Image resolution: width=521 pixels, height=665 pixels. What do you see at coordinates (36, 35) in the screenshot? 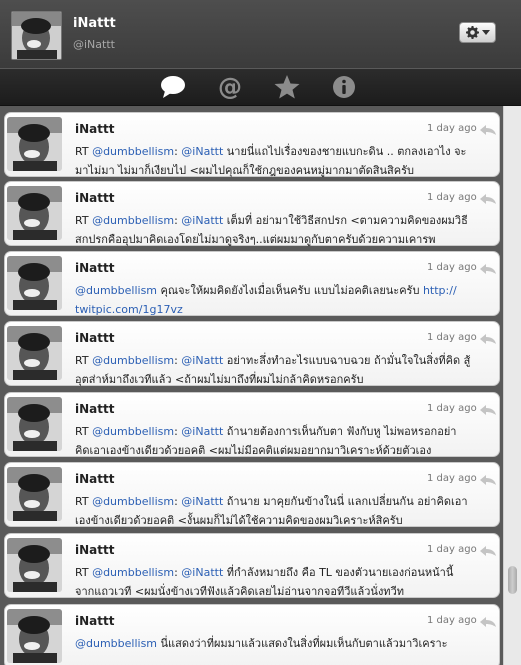
I see `profile-avatar` at bounding box center [36, 35].